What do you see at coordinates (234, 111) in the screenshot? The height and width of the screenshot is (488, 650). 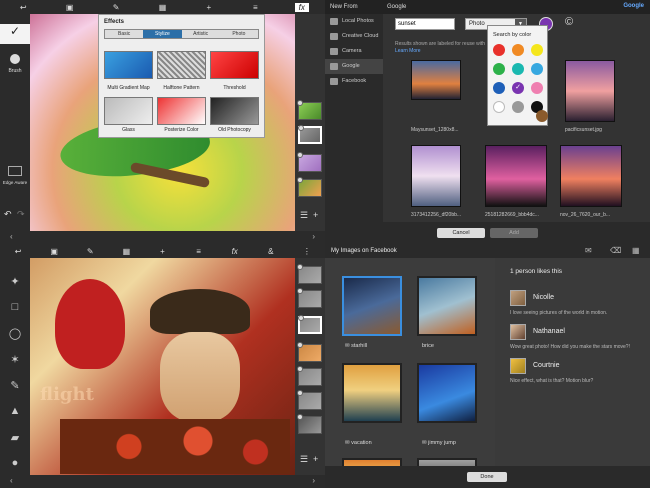 I see `effect-old-photocopy` at bounding box center [234, 111].